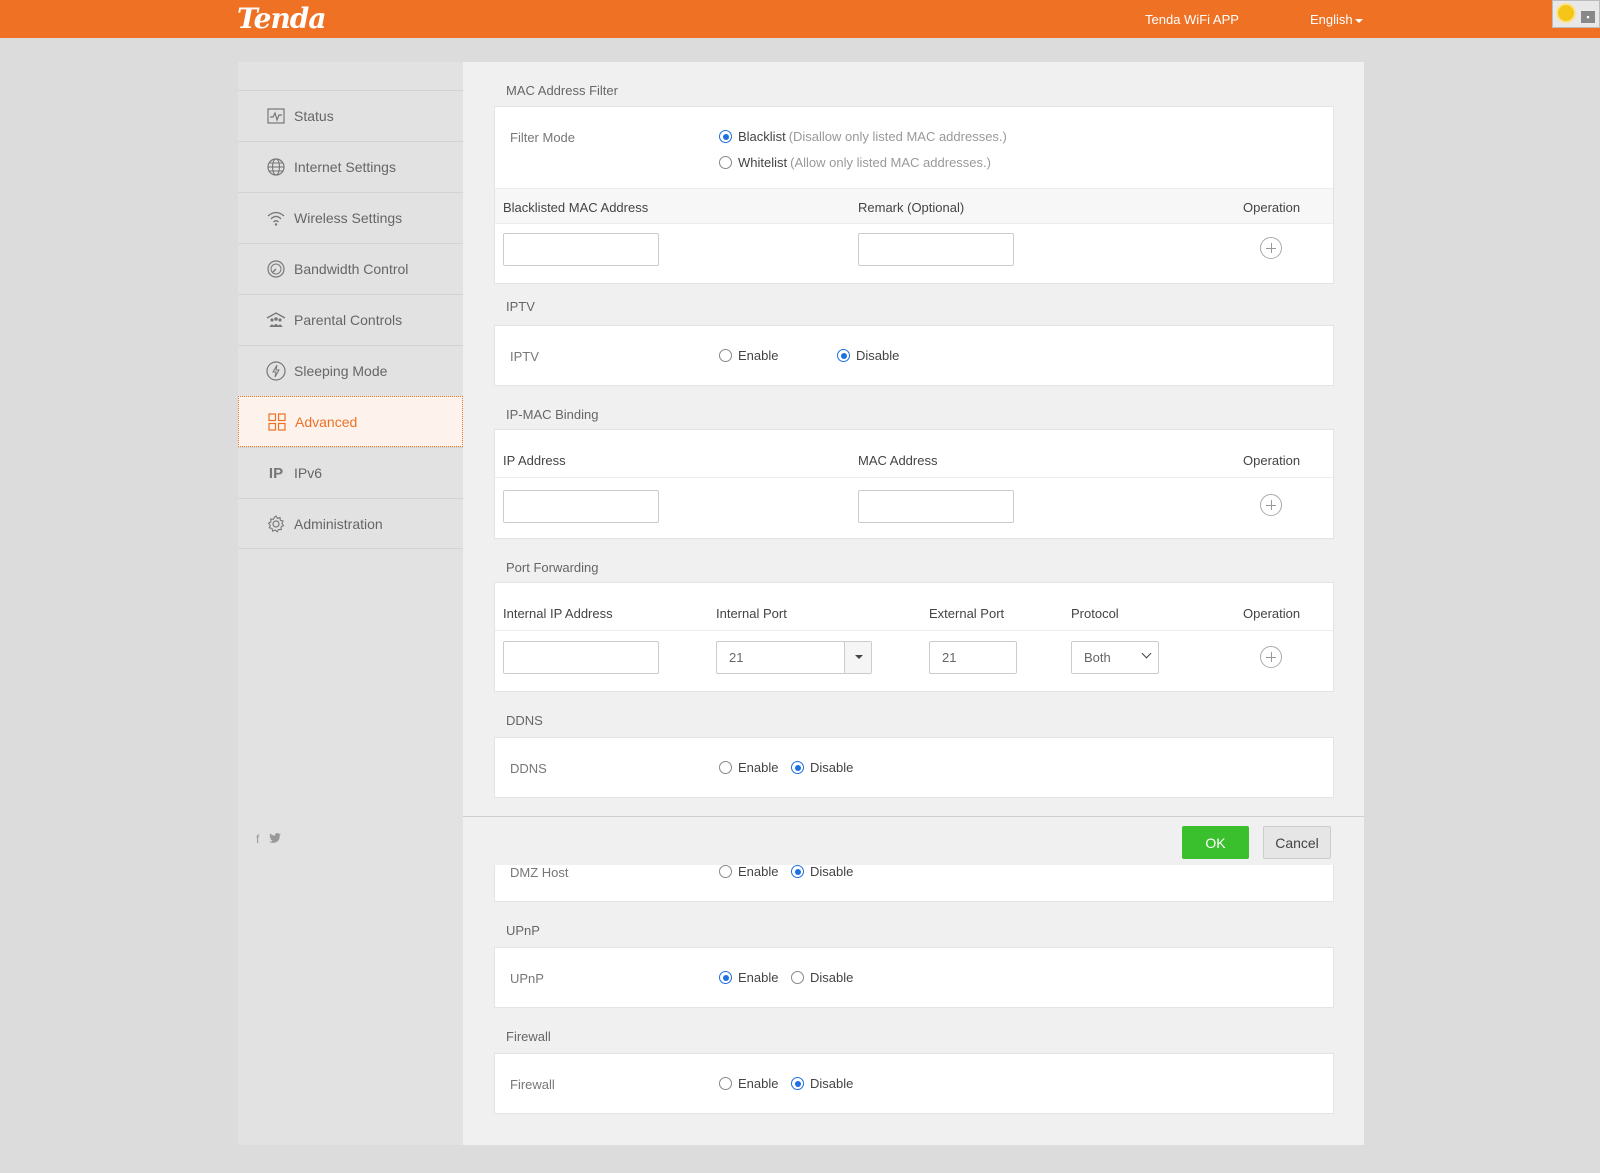 This screenshot has height=1173, width=1600. What do you see at coordinates (338, 523) in the screenshot?
I see `sidebar-item-label: Administration` at bounding box center [338, 523].